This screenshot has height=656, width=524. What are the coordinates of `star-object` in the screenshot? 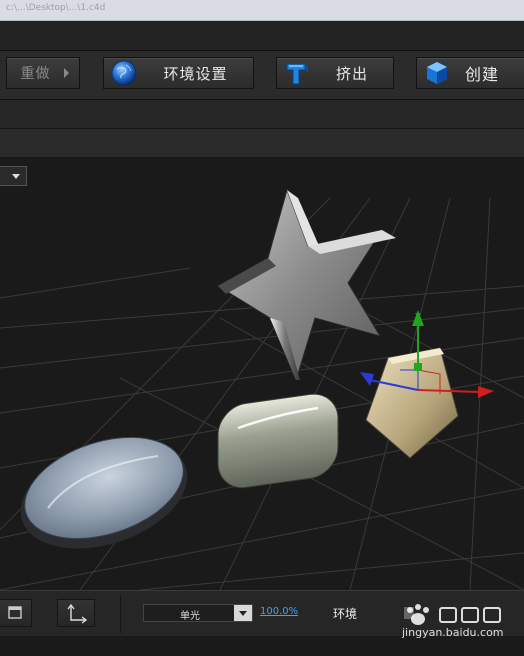 It's located at (306, 285).